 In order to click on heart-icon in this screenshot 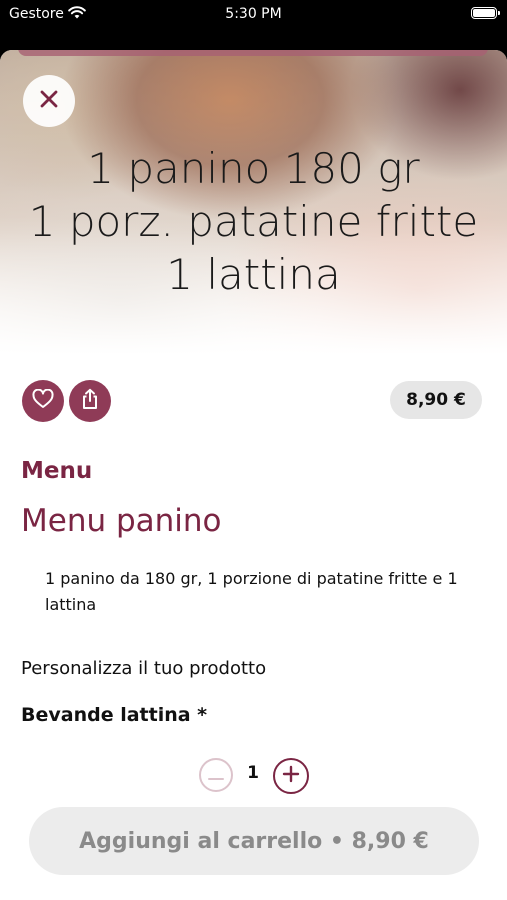, I will do `click(43, 400)`.